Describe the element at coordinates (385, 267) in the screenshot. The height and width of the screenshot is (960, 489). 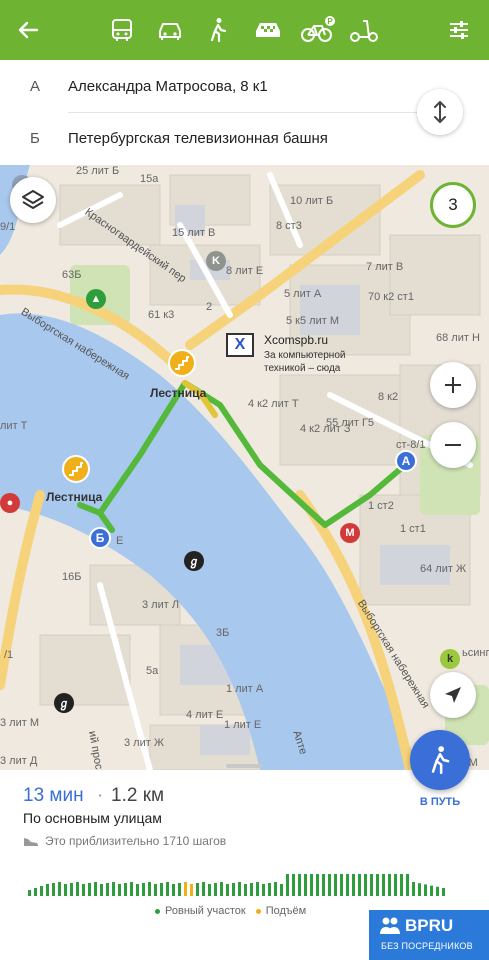
I see `map-label: 7 лит В` at that location.